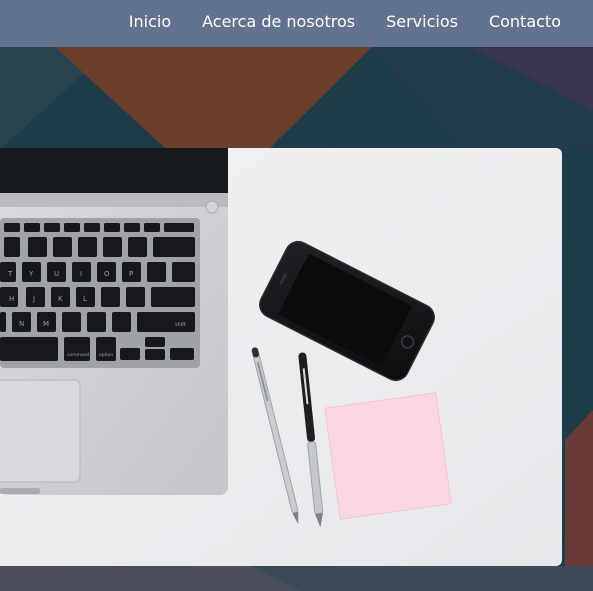 The image size is (593, 591). Describe the element at coordinates (174, 247) in the screenshot. I see `key-delete` at that location.